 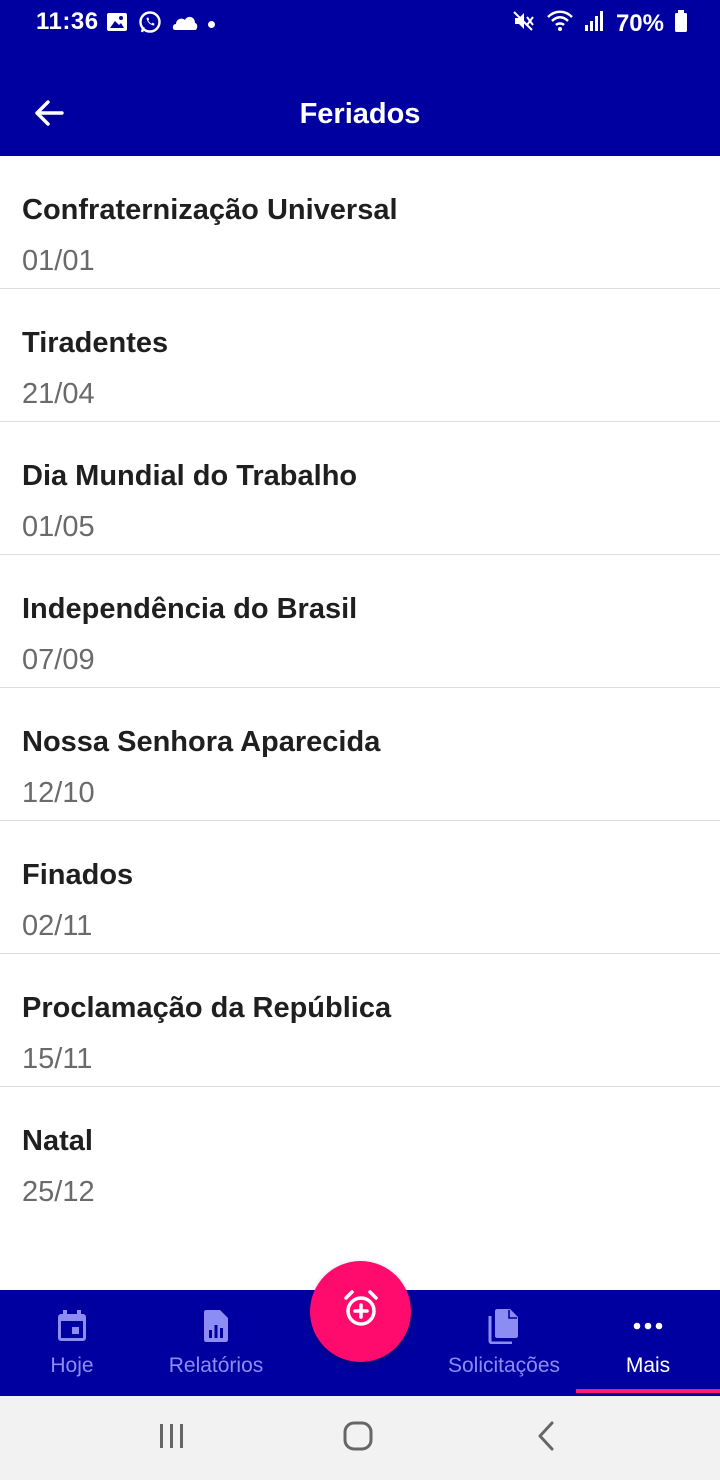 I want to click on nav-label: Relatórios, so click(x=216, y=1365).